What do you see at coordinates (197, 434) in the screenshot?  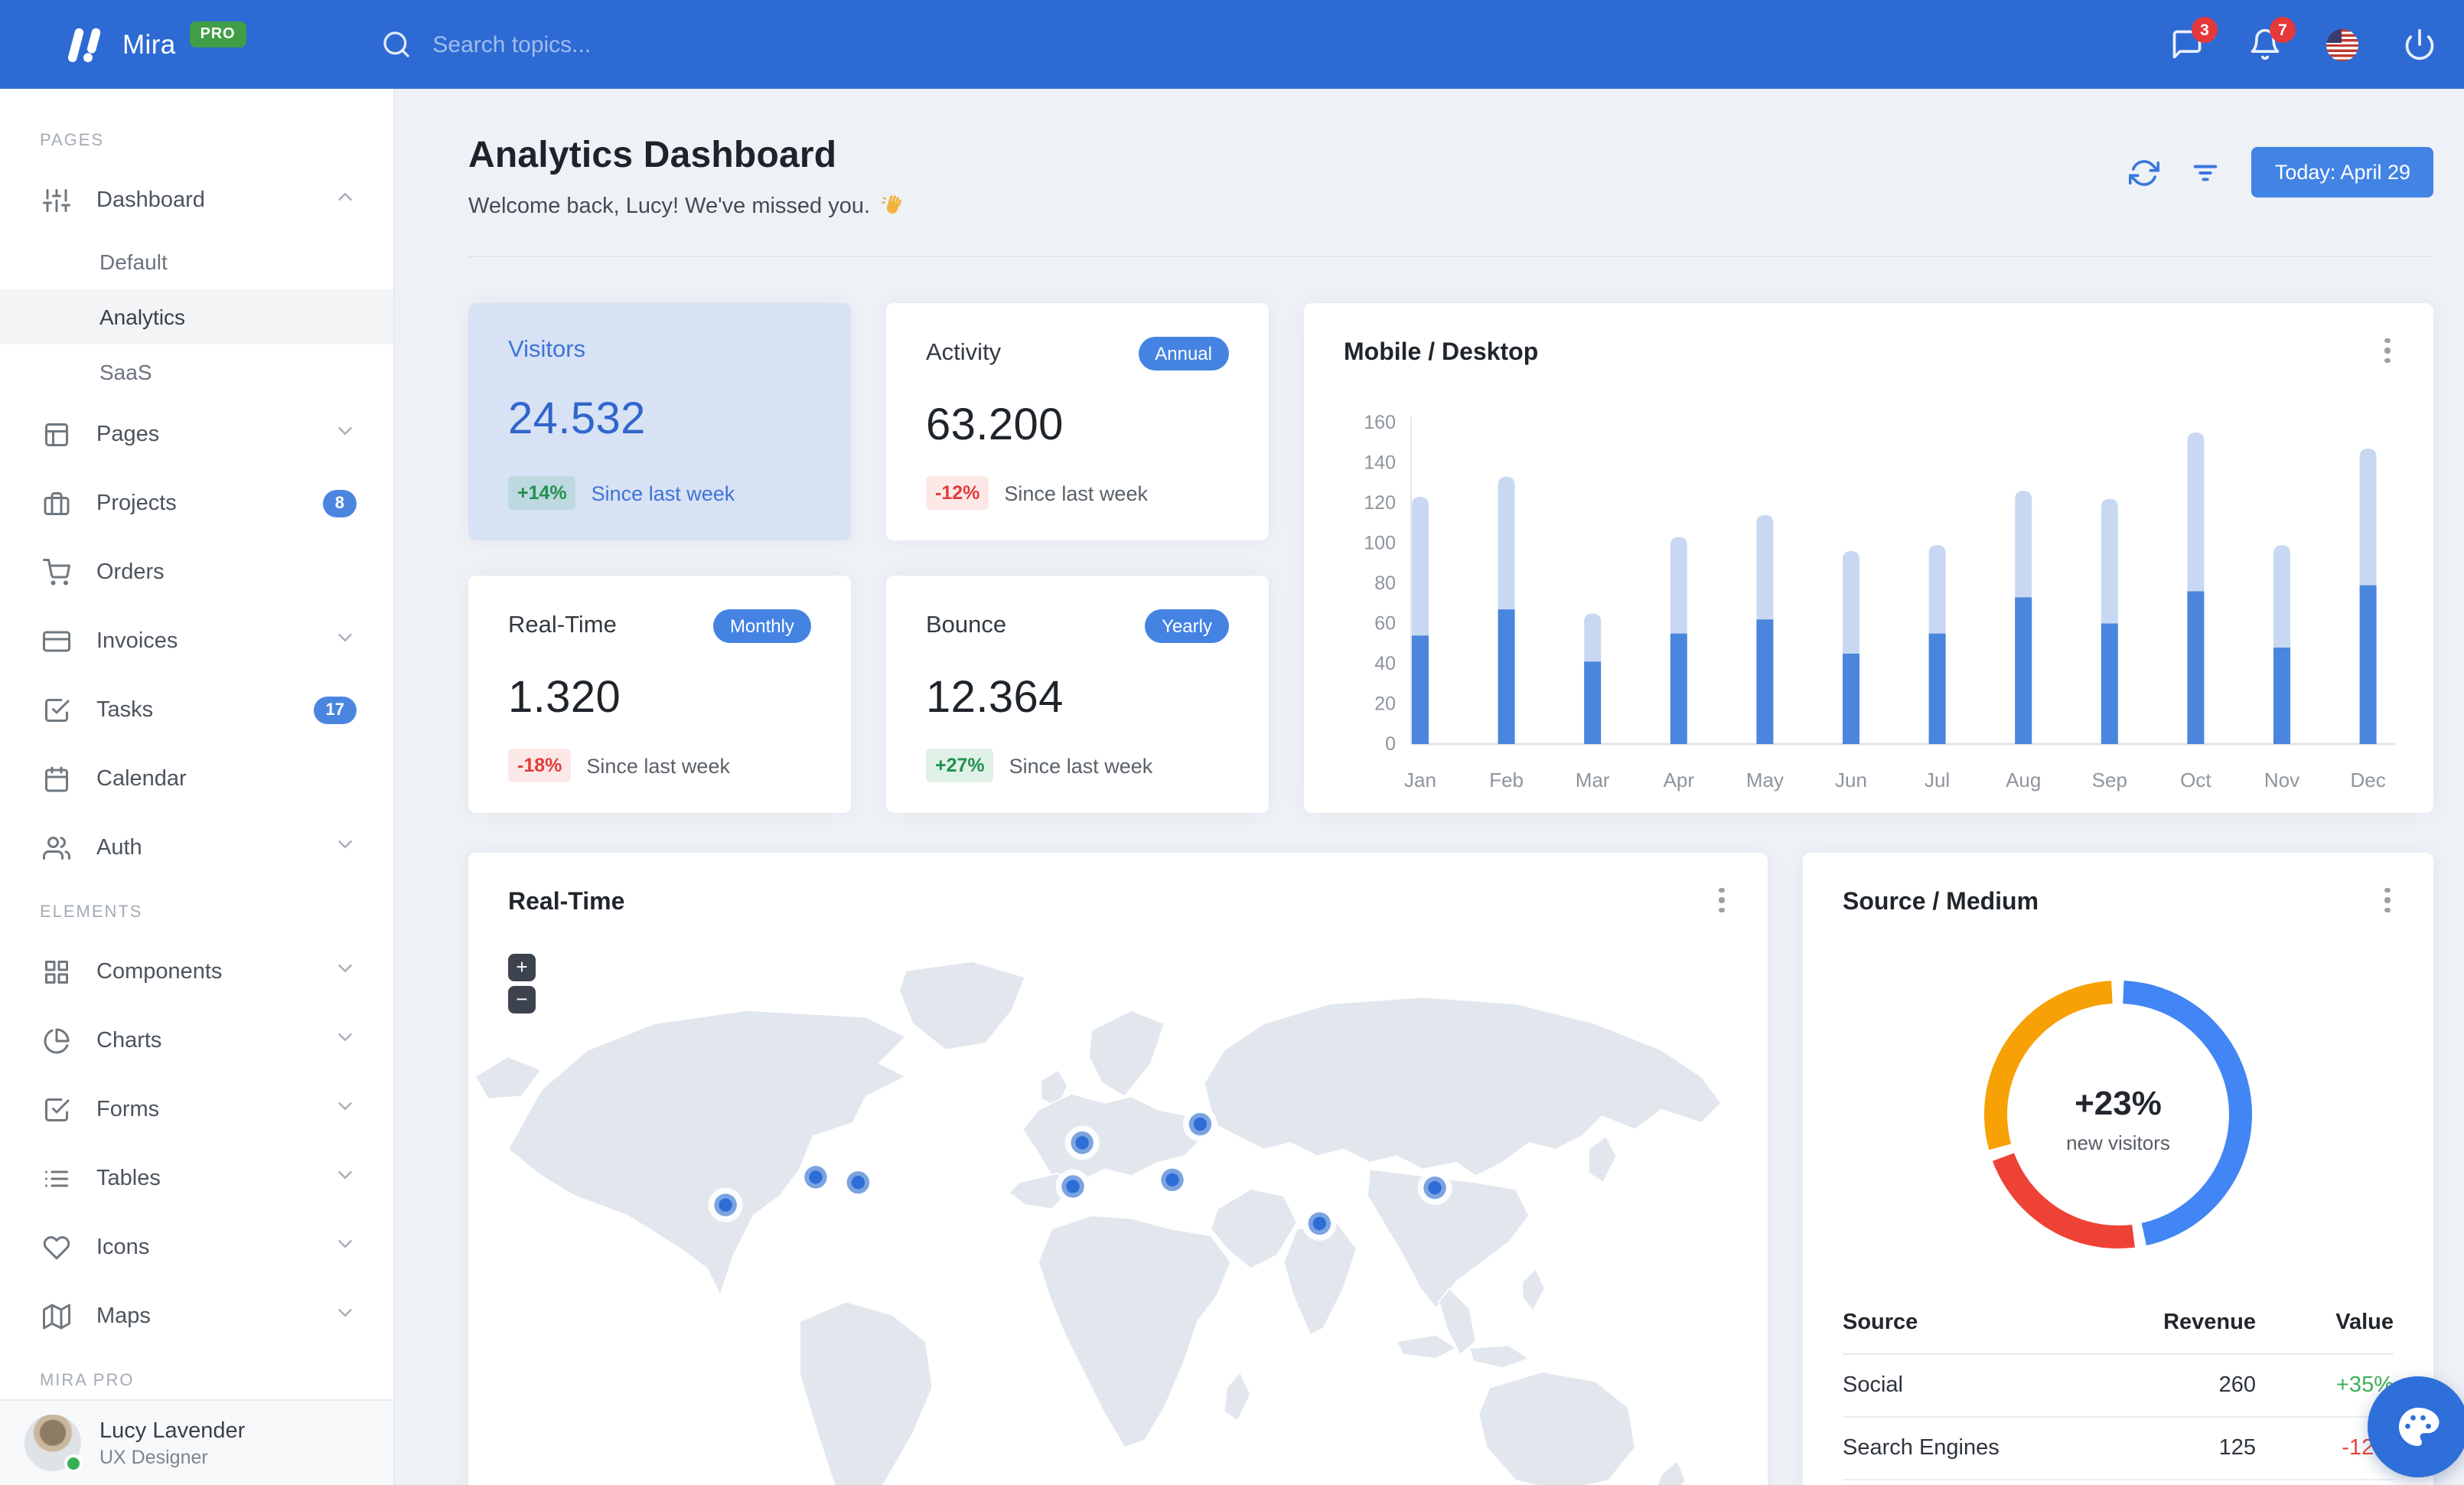 I see `sidebar-item-pages: Pages` at bounding box center [197, 434].